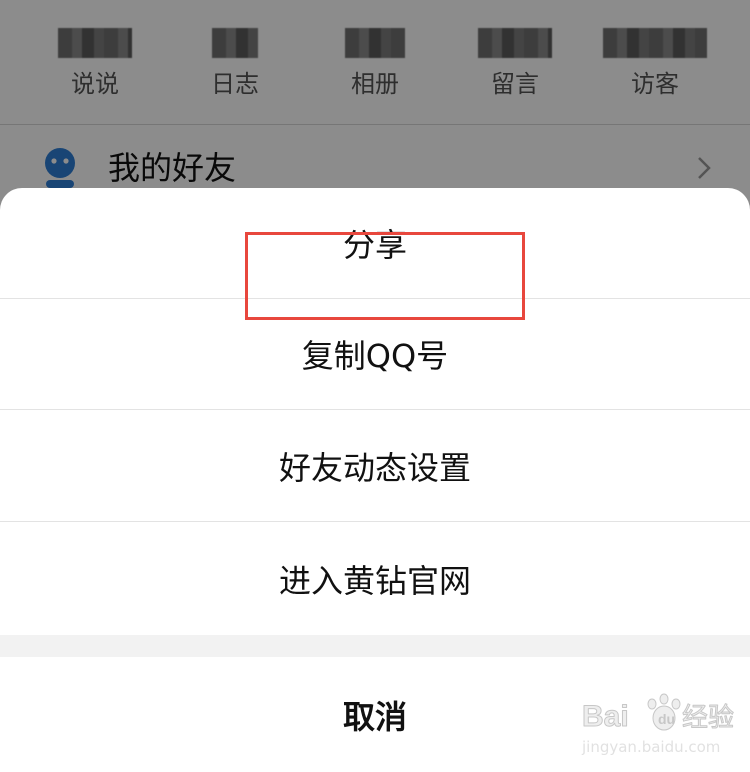 The width and height of the screenshot is (750, 772). I want to click on friend-feed-settings-option: 好友动态设置, so click(375, 466).